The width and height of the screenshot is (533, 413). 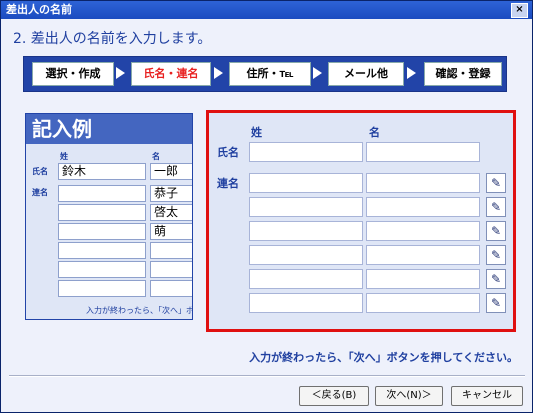 What do you see at coordinates (374, 132) in the screenshot?
I see `col-label-mei: 名` at bounding box center [374, 132].